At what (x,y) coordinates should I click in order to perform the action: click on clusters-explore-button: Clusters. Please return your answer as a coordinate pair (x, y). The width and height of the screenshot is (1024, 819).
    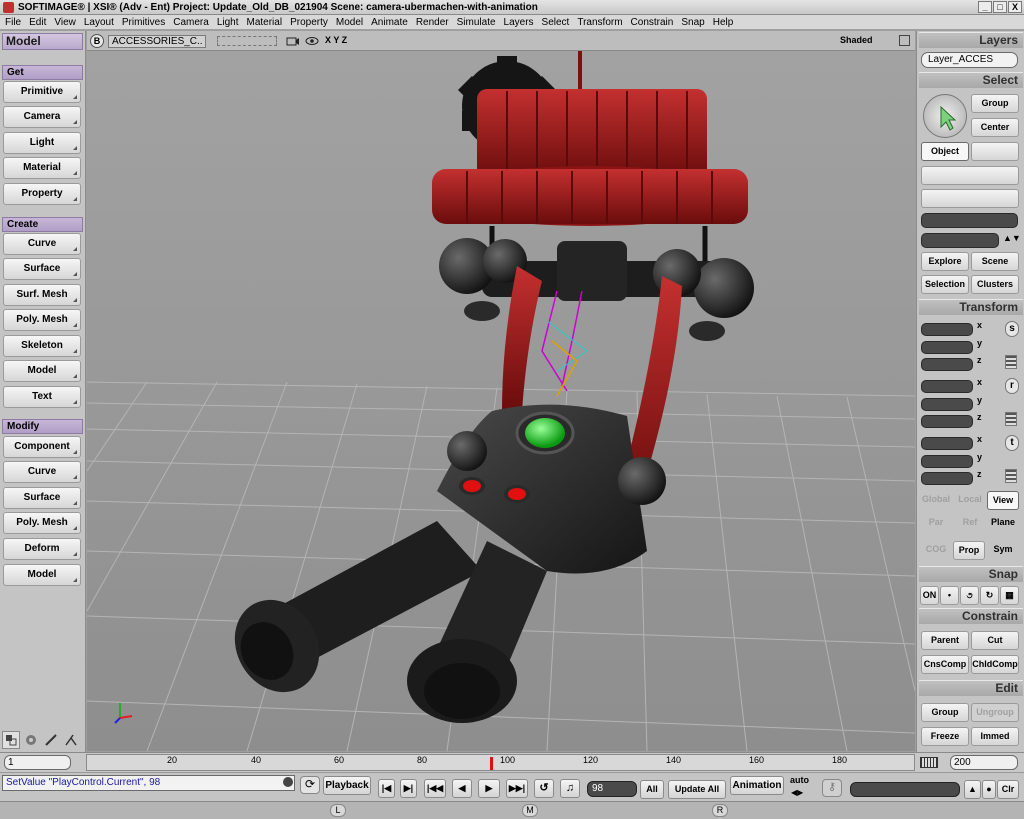
    Looking at the image, I should click on (995, 284).